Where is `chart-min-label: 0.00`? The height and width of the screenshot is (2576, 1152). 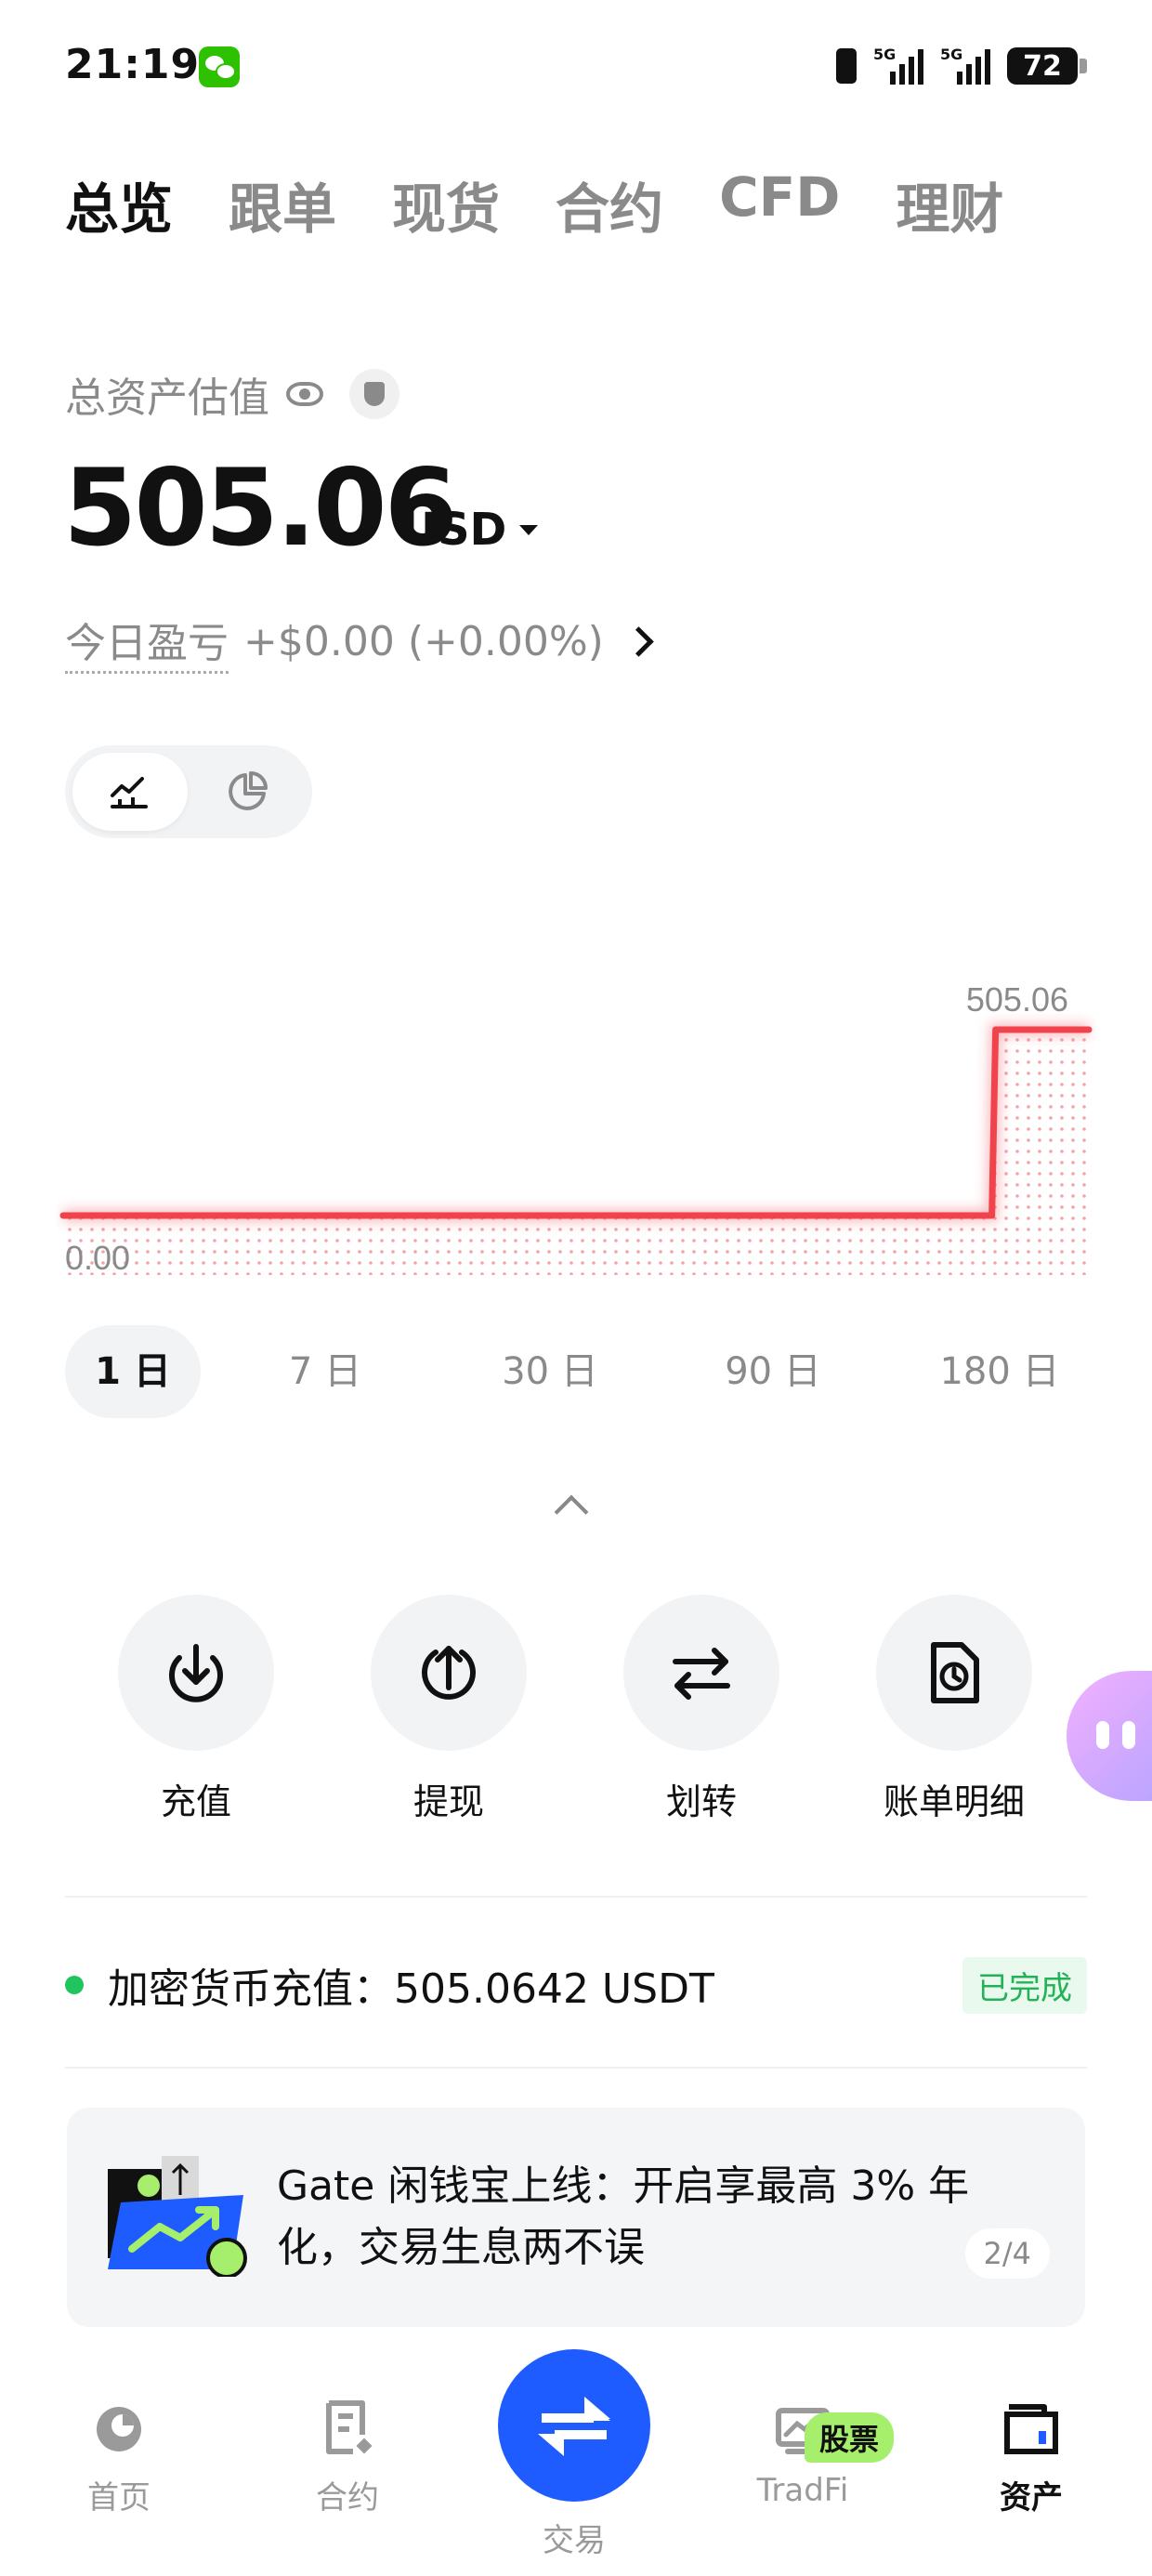 chart-min-label: 0.00 is located at coordinates (97, 1258).